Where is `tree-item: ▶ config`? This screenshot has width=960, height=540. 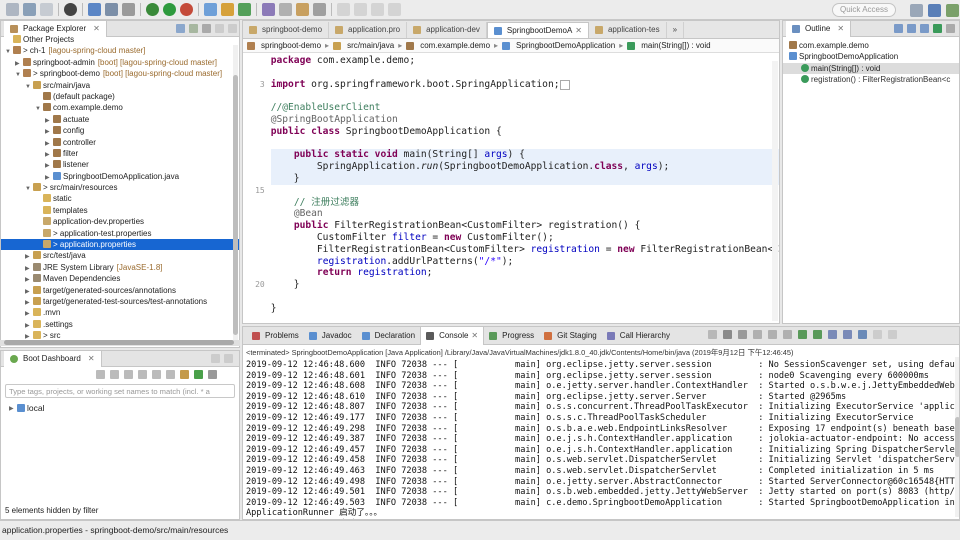 tree-item: ▶ config is located at coordinates (120, 130).